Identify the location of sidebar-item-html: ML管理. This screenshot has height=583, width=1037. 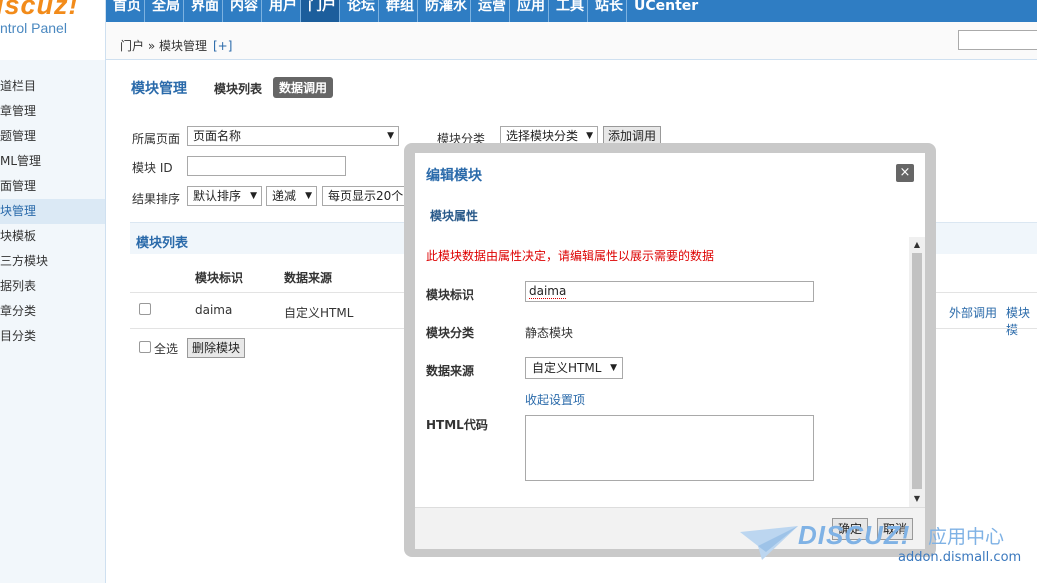
(52, 161).